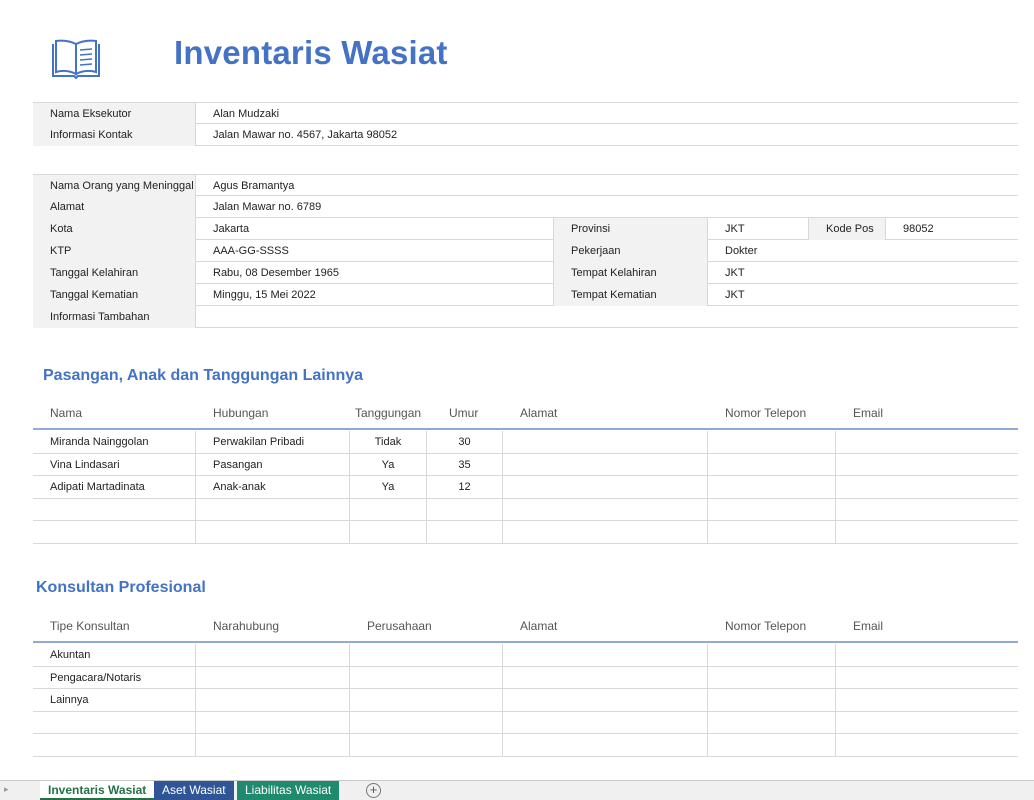  I want to click on table-cell: 12, so click(465, 487).